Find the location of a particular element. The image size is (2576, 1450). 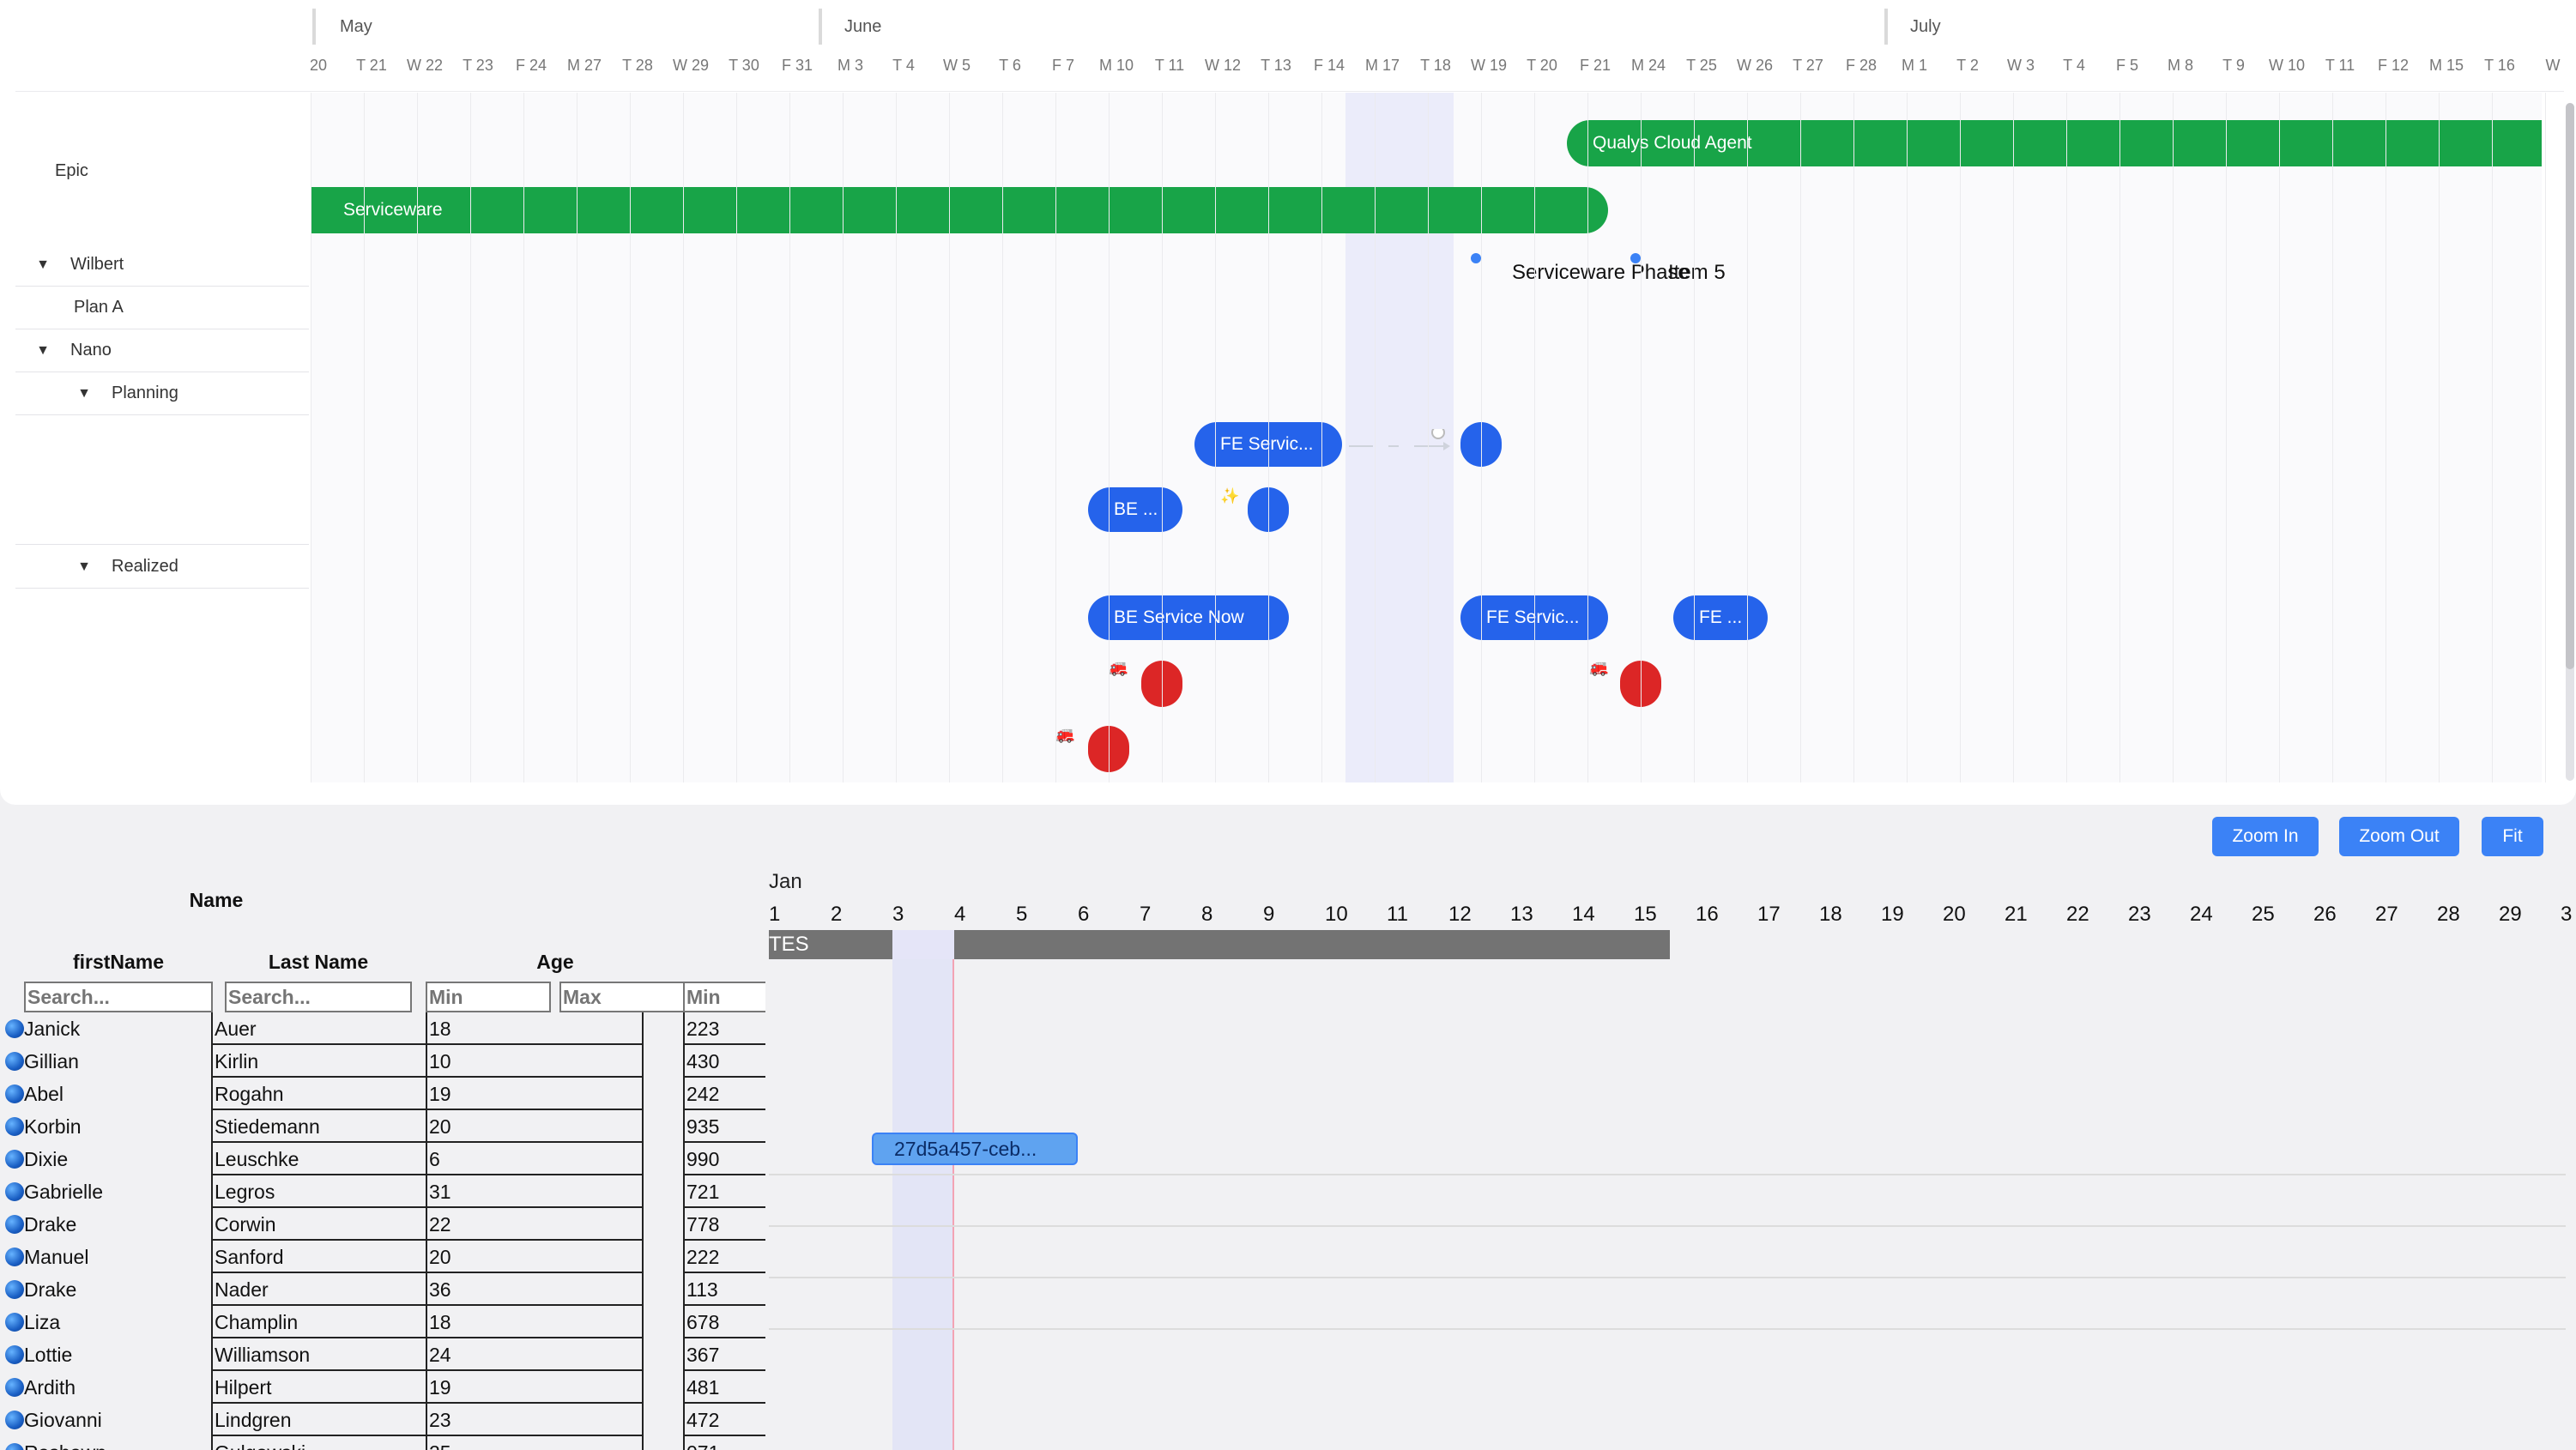

tree-row-planning: ▼ Planning is located at coordinates (162, 394).